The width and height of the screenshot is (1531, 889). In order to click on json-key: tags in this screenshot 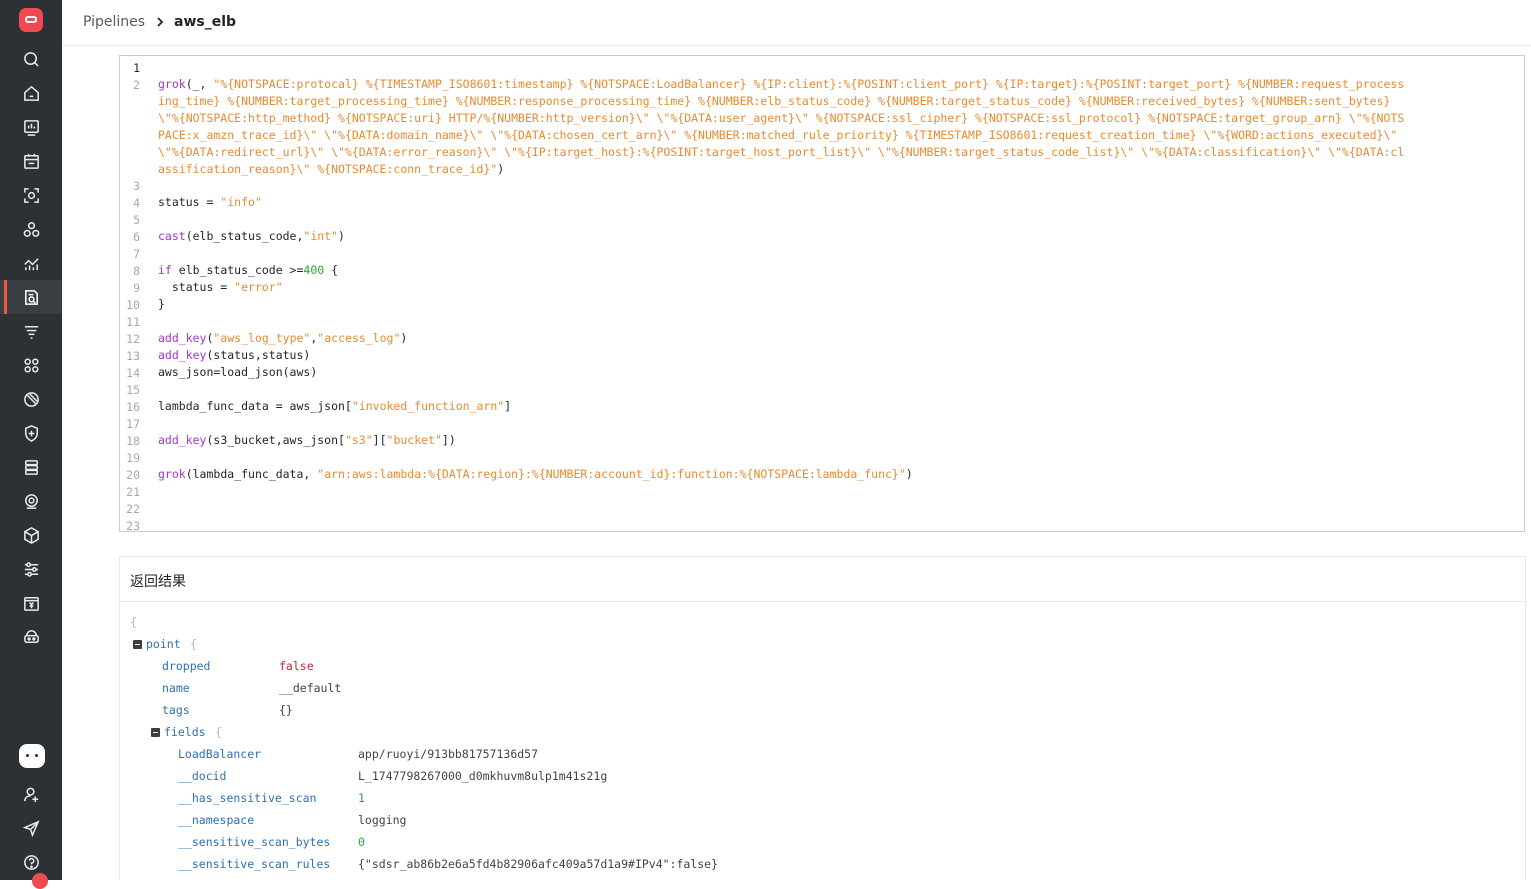, I will do `click(176, 710)`.